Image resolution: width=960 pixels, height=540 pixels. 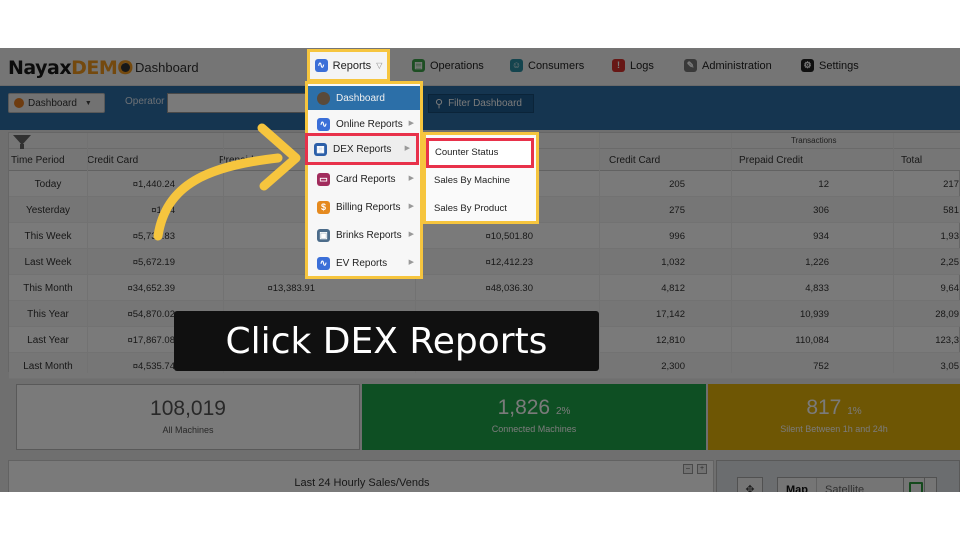 I want to click on pointer-arrow-annotation, so click(x=227, y=182).